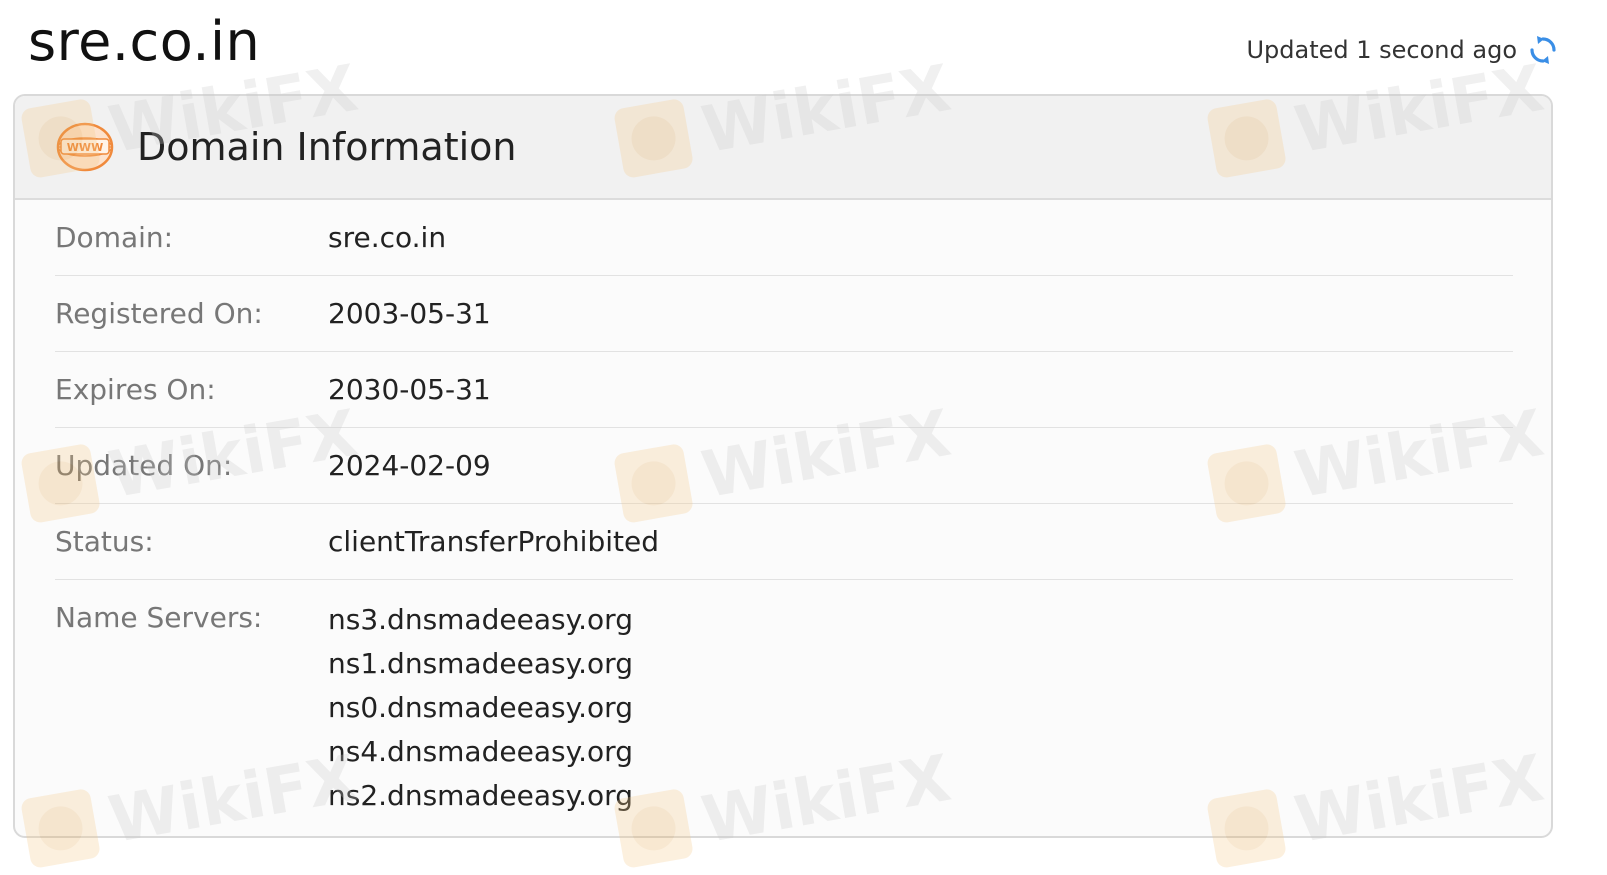  What do you see at coordinates (784, 238) in the screenshot?
I see `row-domain: Domain: sre.co.in` at bounding box center [784, 238].